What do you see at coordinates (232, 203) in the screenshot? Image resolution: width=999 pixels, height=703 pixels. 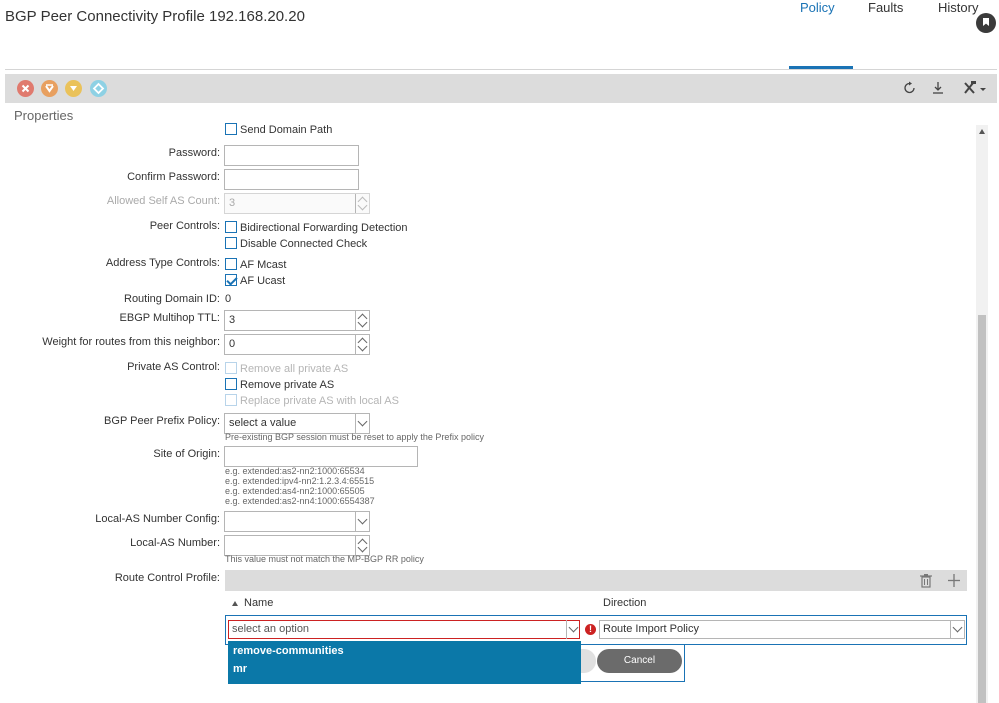 I see `allowed-self-as-value: 3` at bounding box center [232, 203].